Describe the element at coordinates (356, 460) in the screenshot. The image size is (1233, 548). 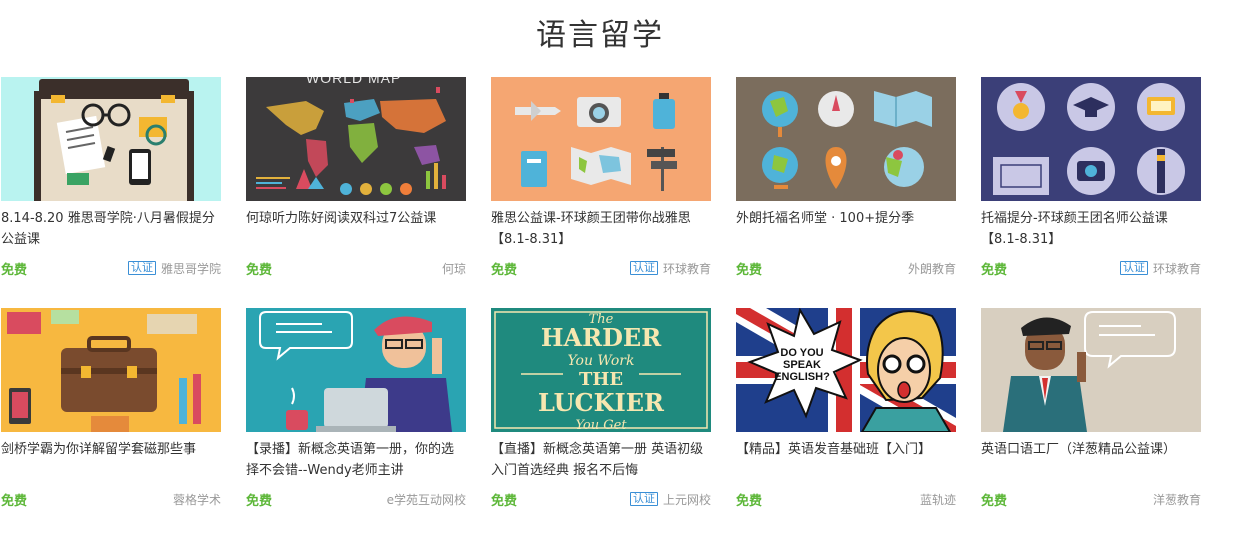
I see `course-title: 【录播】新概念英语第一册，你的选择不会错--Wendy老师主讲` at that location.